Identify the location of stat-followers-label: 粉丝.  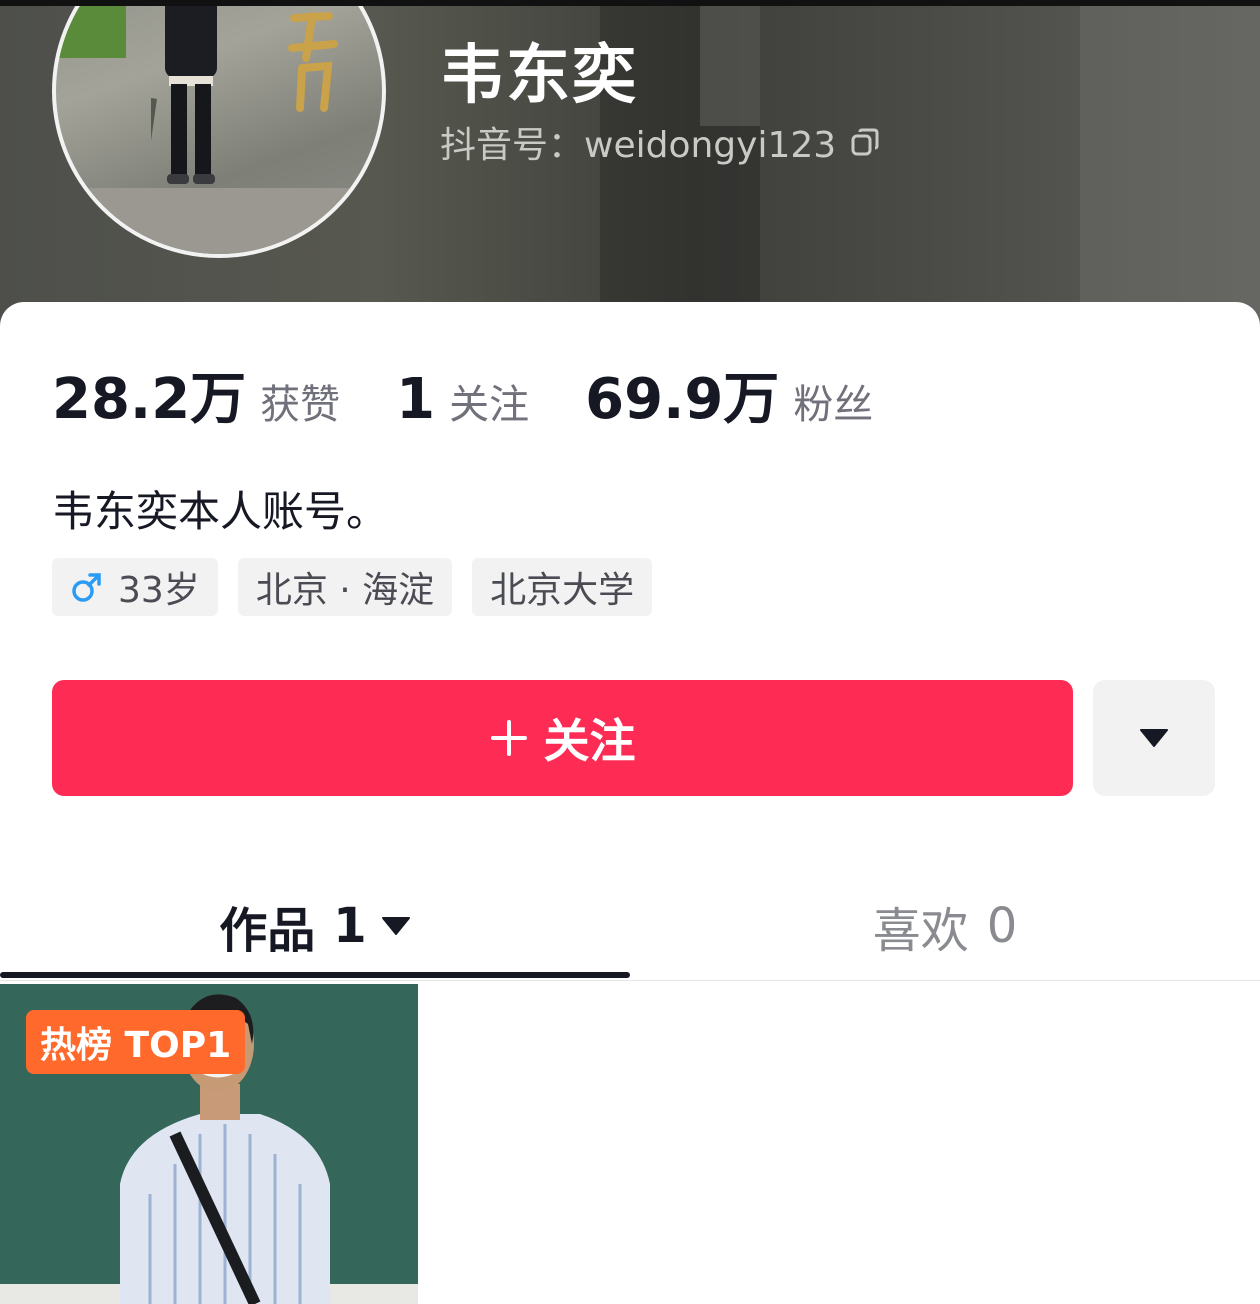
(833, 405).